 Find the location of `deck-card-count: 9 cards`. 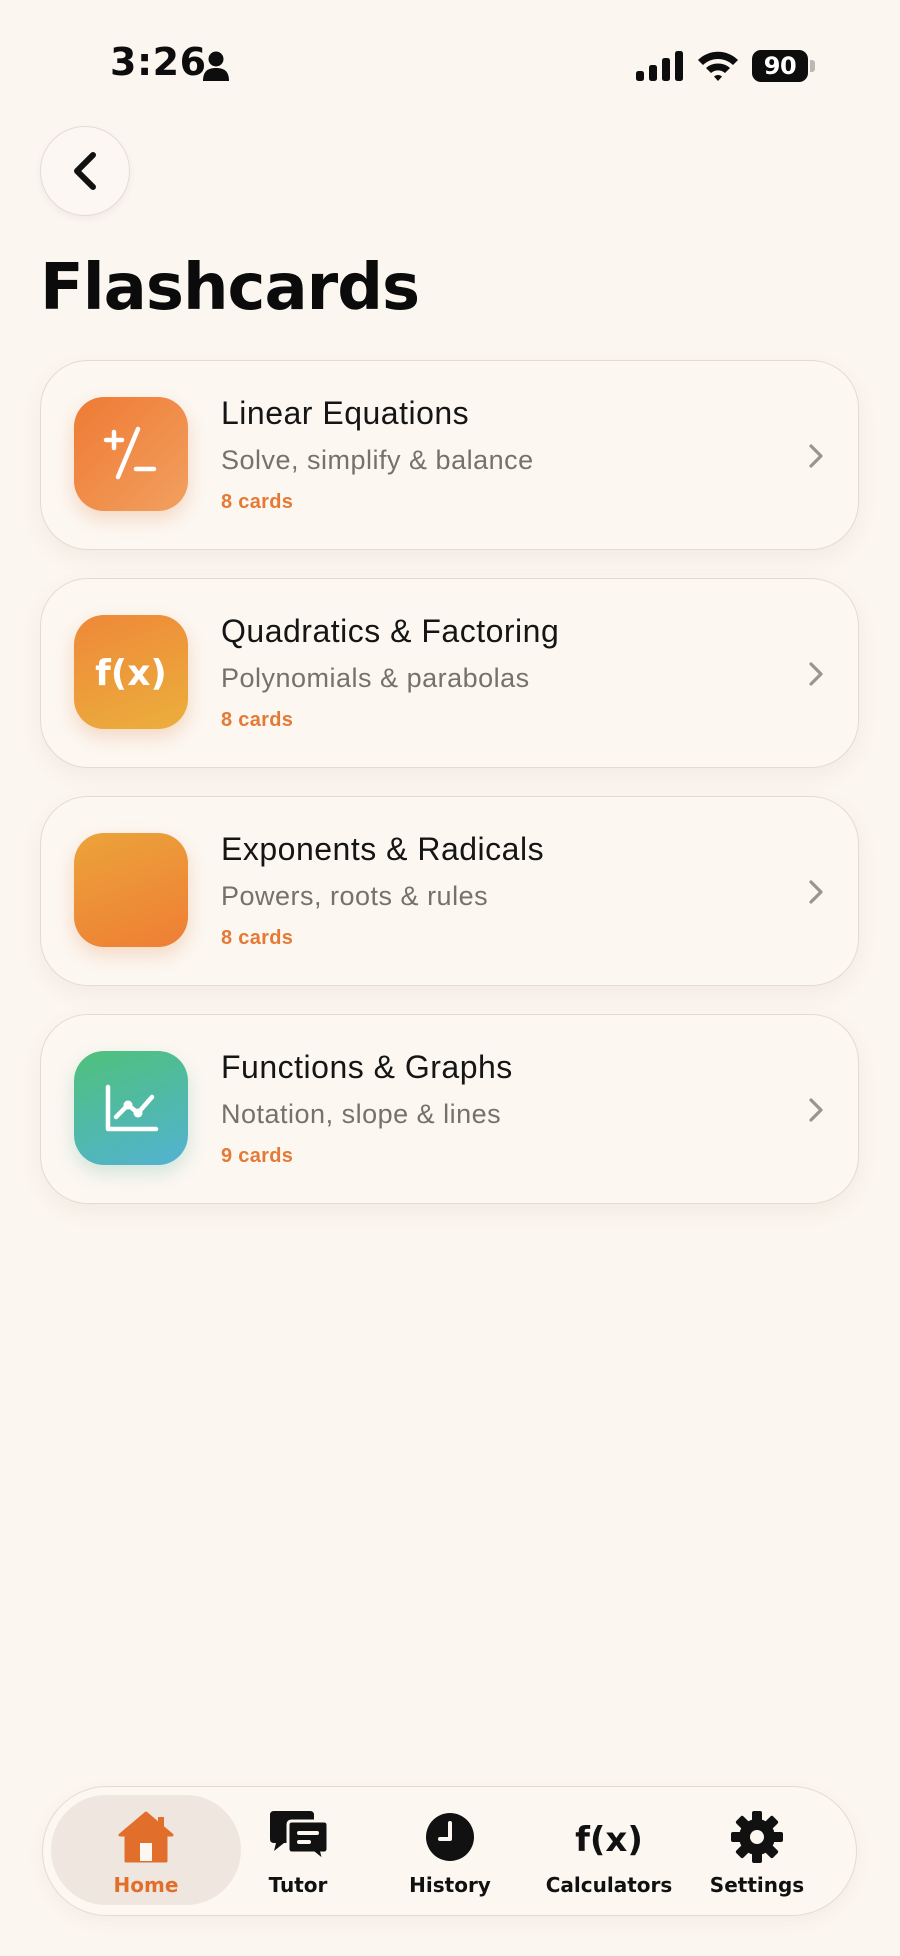

deck-card-count: 9 cards is located at coordinates (257, 1156).